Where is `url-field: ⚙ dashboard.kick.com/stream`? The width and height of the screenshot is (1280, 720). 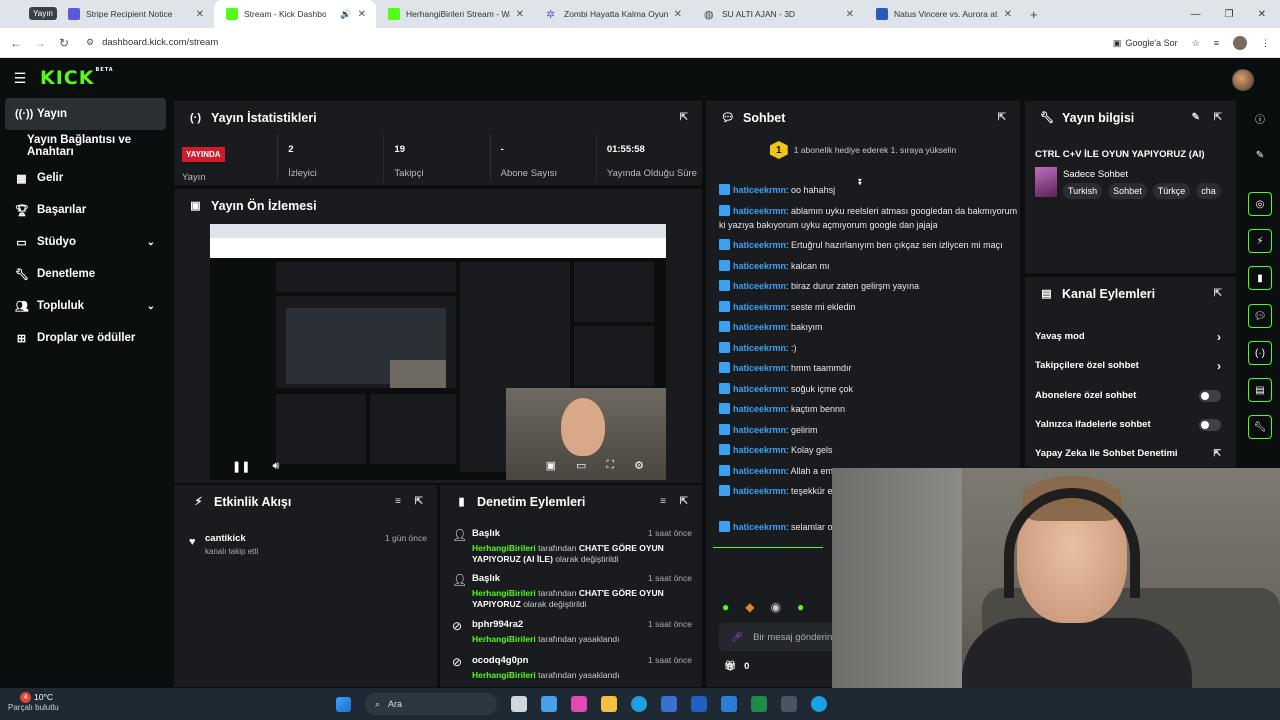
url-field: ⚙ dashboard.kick.com/stream is located at coordinates (152, 42).